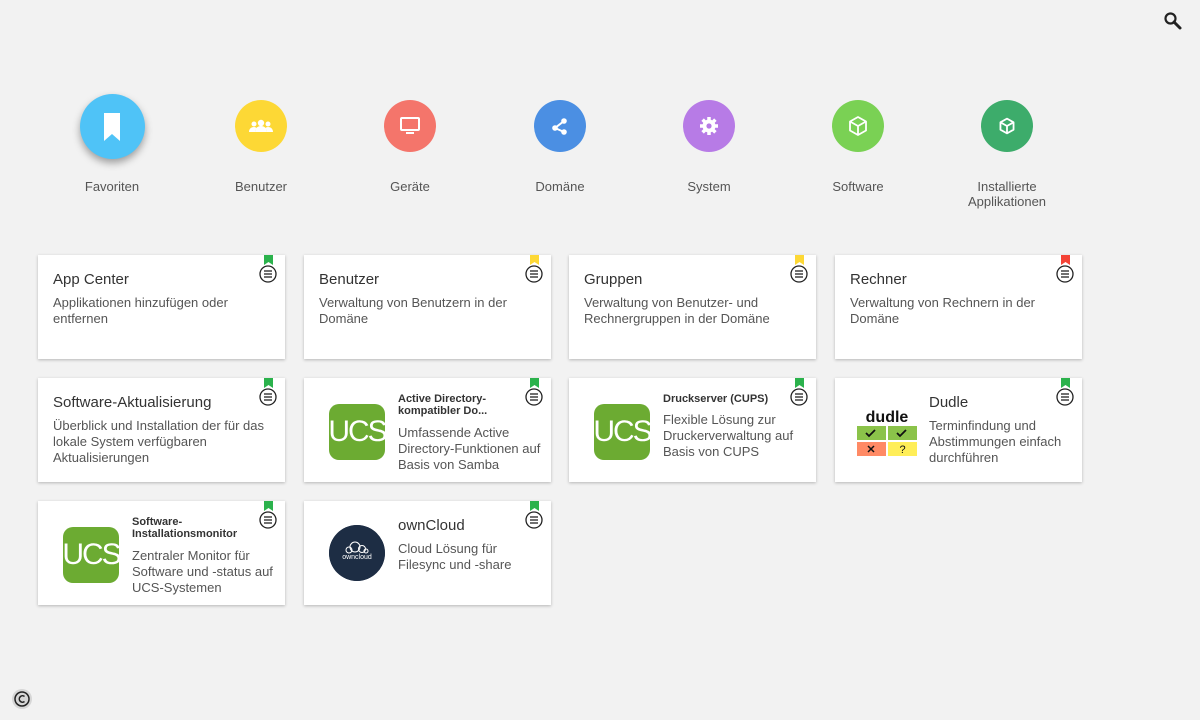 The image size is (1200, 720). I want to click on copyright-button, so click(22, 699).